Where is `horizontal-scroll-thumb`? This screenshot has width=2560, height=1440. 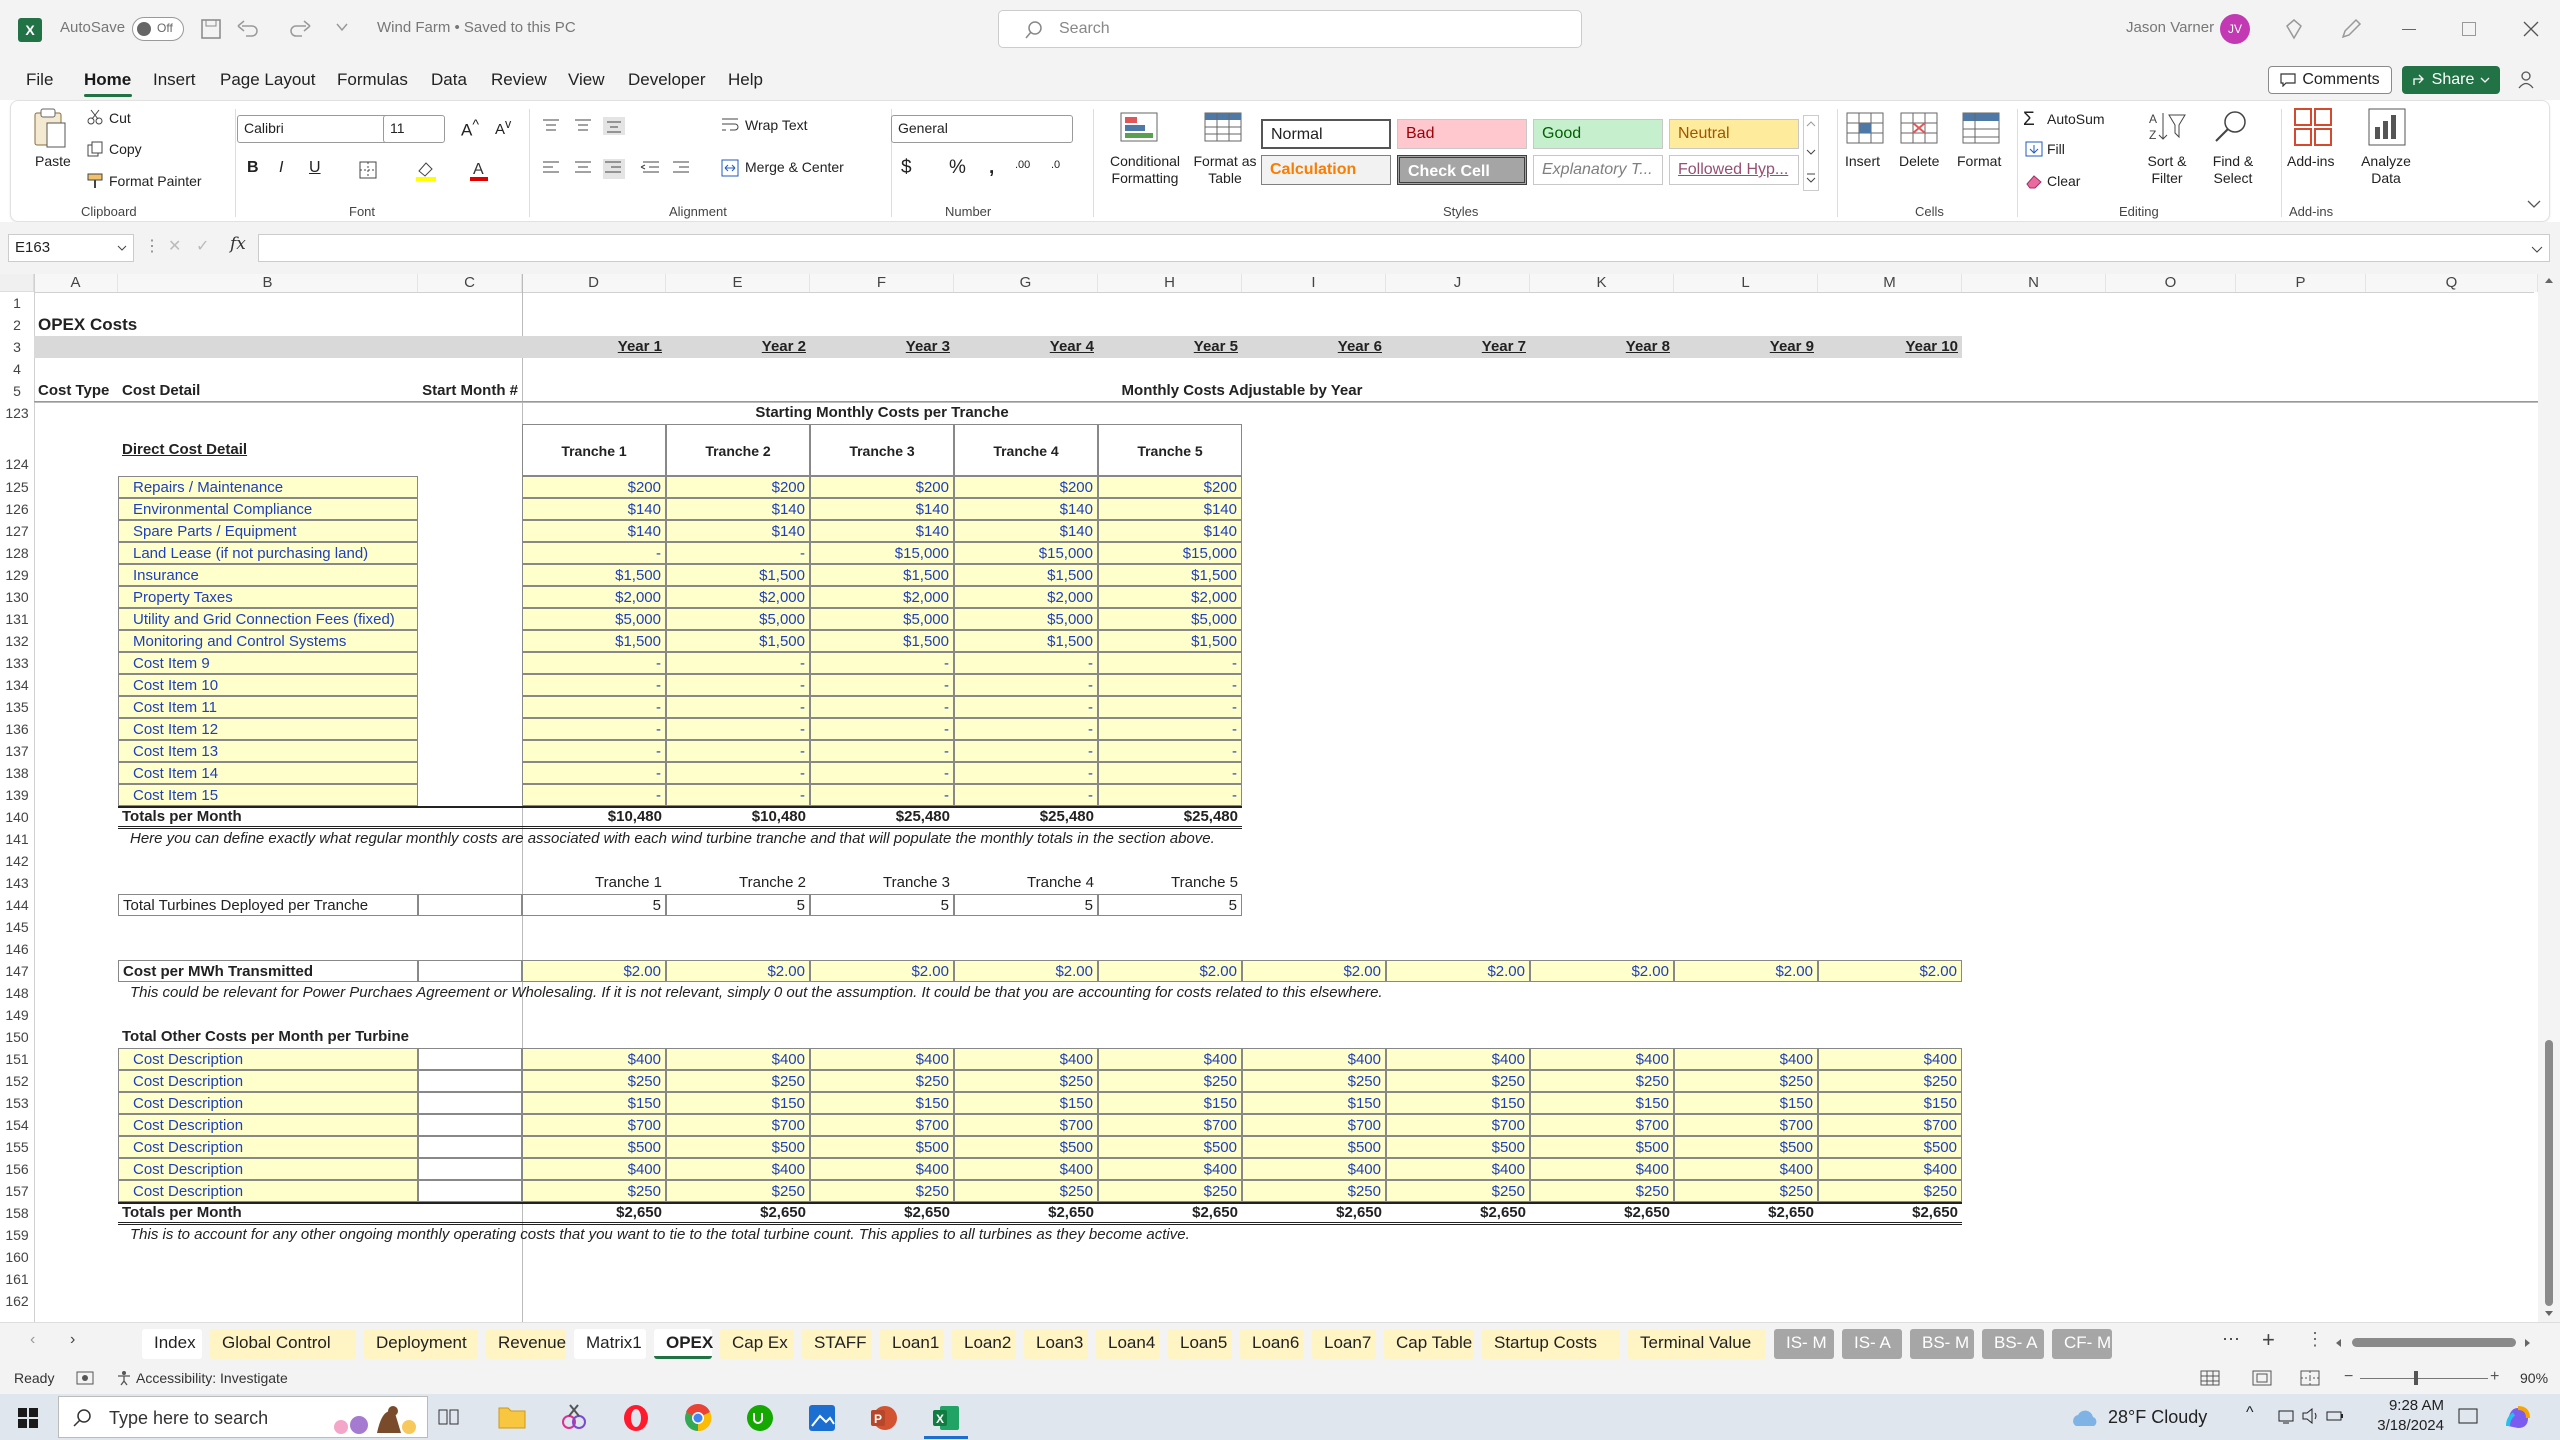 horizontal-scroll-thumb is located at coordinates (2434, 1342).